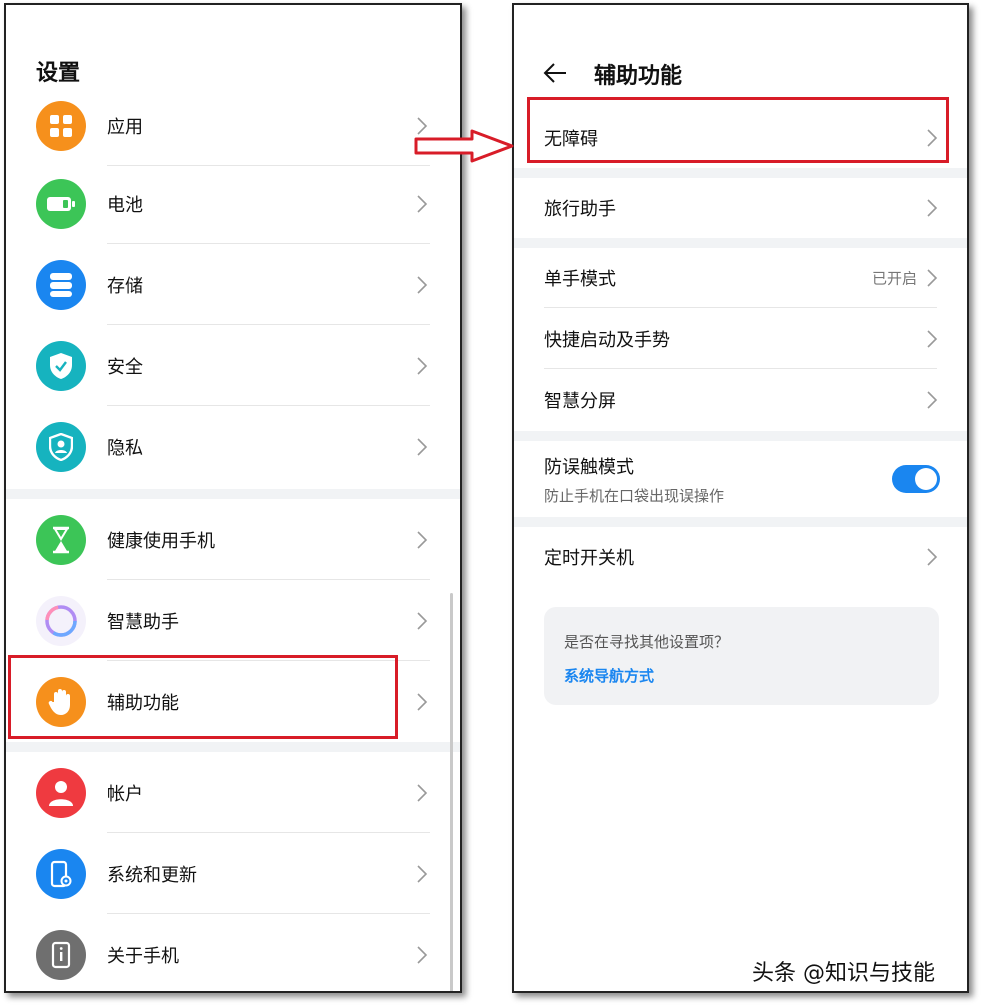 This screenshot has width=981, height=1005. Describe the element at coordinates (740, 208) in the screenshot. I see `settings-item-travel-assistant: 旅行助手` at that location.